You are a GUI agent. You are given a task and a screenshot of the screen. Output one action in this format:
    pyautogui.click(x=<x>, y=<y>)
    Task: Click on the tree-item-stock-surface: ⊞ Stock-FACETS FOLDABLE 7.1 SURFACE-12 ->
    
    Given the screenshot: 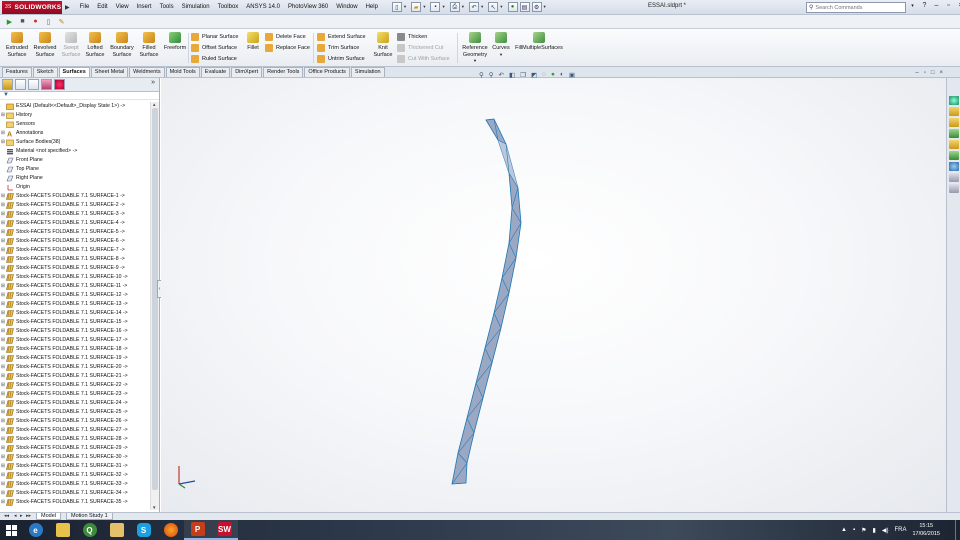 What is the action you would take?
    pyautogui.click(x=75, y=295)
    